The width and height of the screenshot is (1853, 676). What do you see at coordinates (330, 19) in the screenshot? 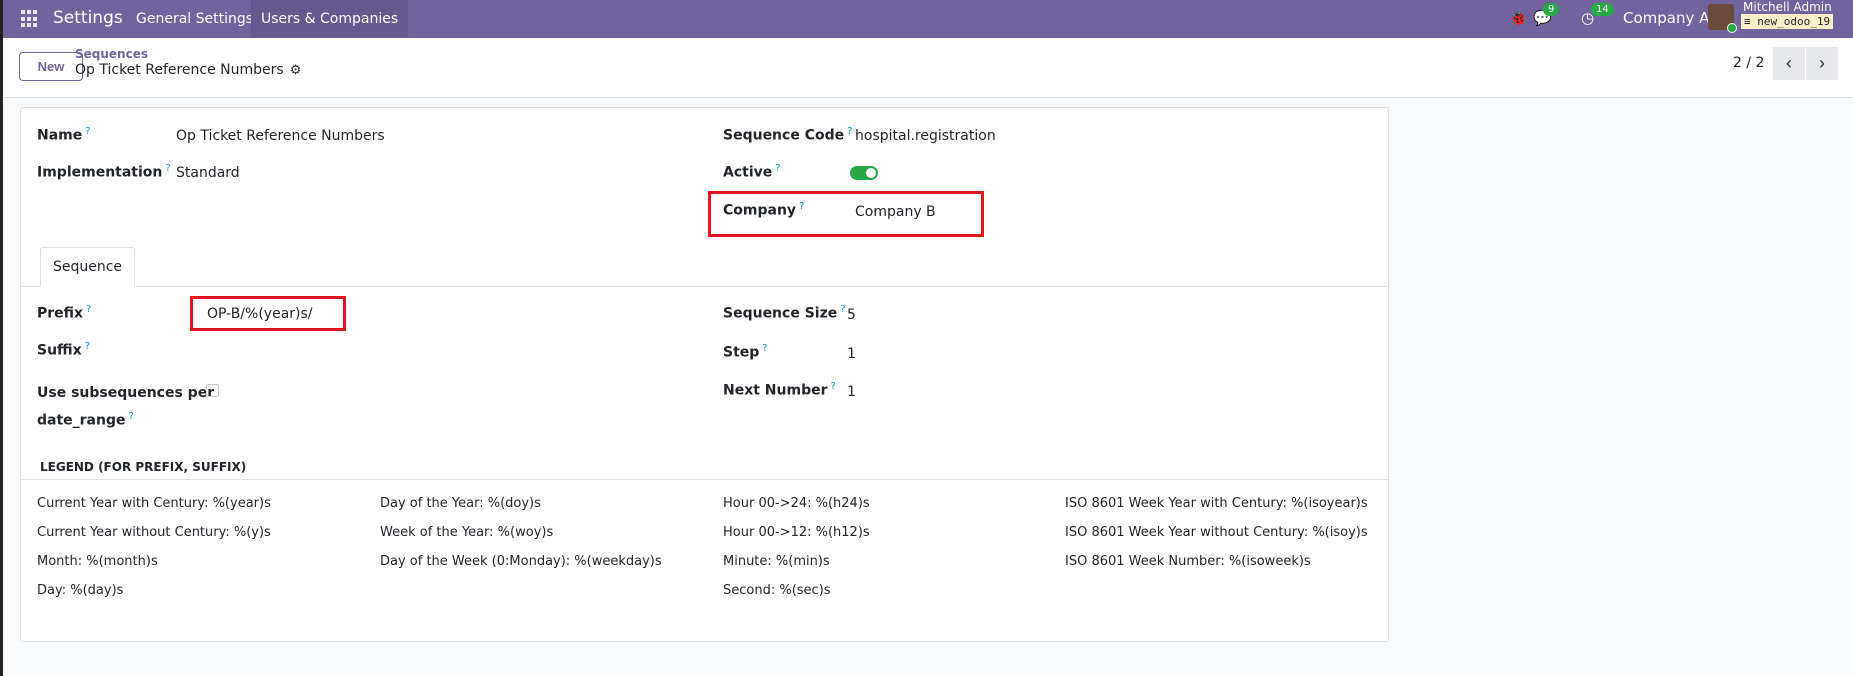
I see `menu-users-companies: Users & Companies` at bounding box center [330, 19].